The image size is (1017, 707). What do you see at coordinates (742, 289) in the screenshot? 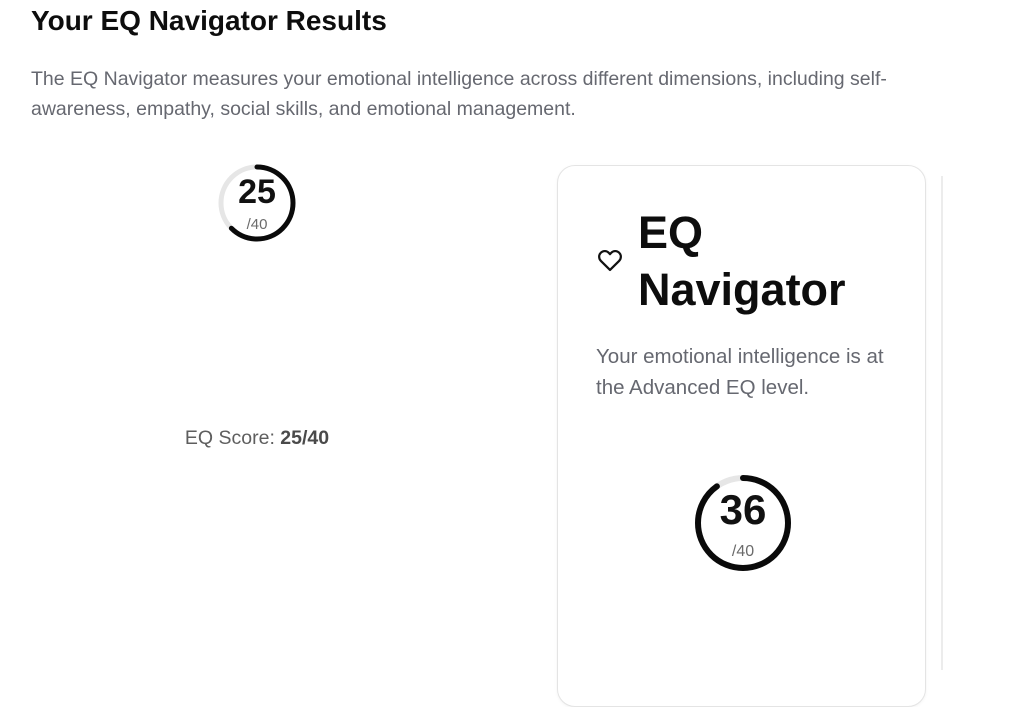
I see `card-title-line-2: Navigator` at bounding box center [742, 289].